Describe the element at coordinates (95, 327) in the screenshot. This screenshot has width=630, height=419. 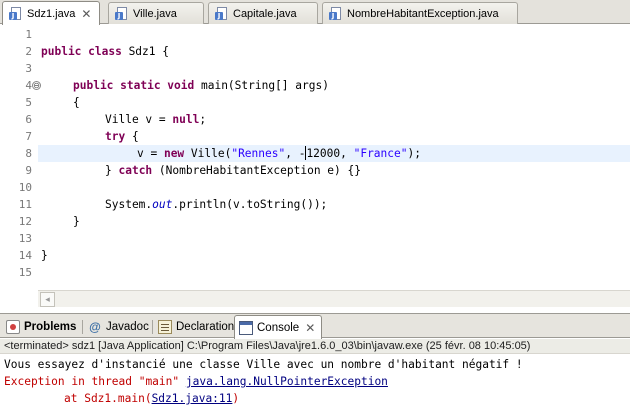
I see `javadoc-icon: @` at that location.